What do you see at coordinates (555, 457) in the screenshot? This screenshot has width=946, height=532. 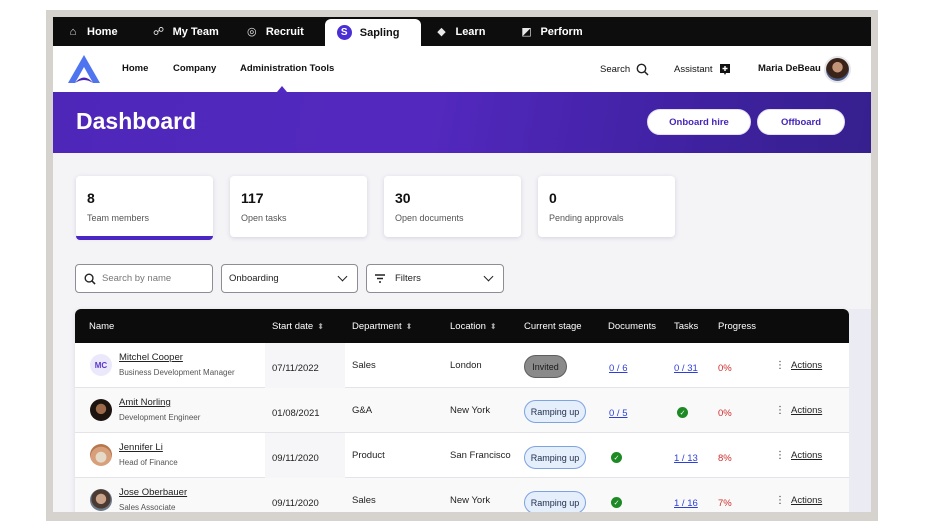 I see `stage-badge: Ramping up` at bounding box center [555, 457].